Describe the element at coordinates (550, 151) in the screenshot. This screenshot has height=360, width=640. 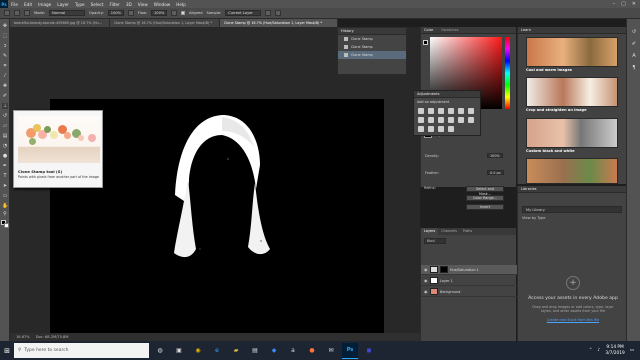
I see `learn-card-caption: Custom black and white` at that location.